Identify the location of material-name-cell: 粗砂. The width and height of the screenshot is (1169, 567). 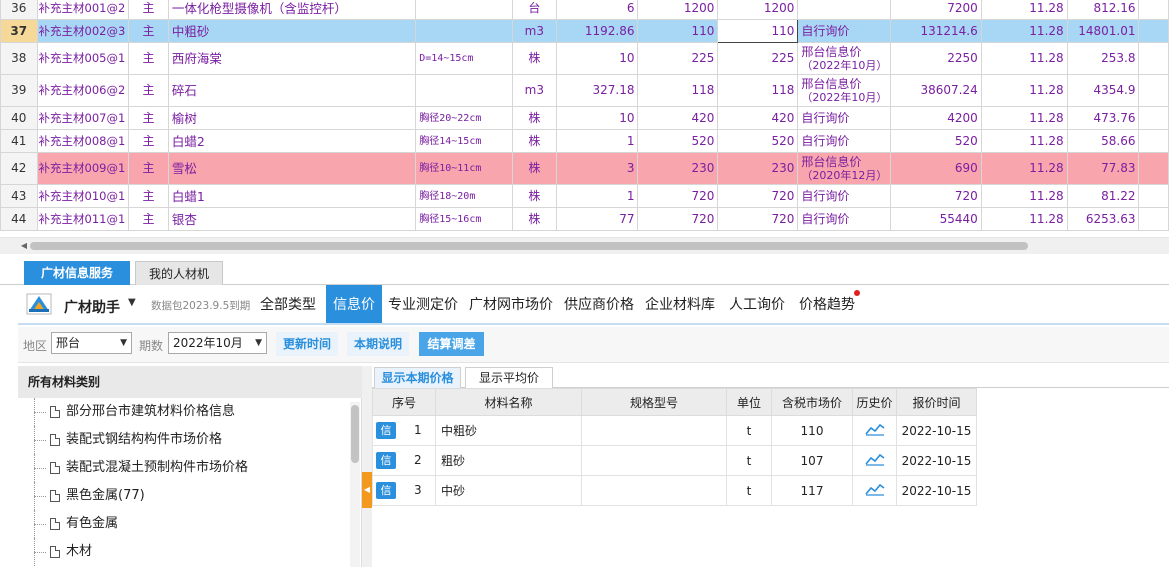
(508, 460).